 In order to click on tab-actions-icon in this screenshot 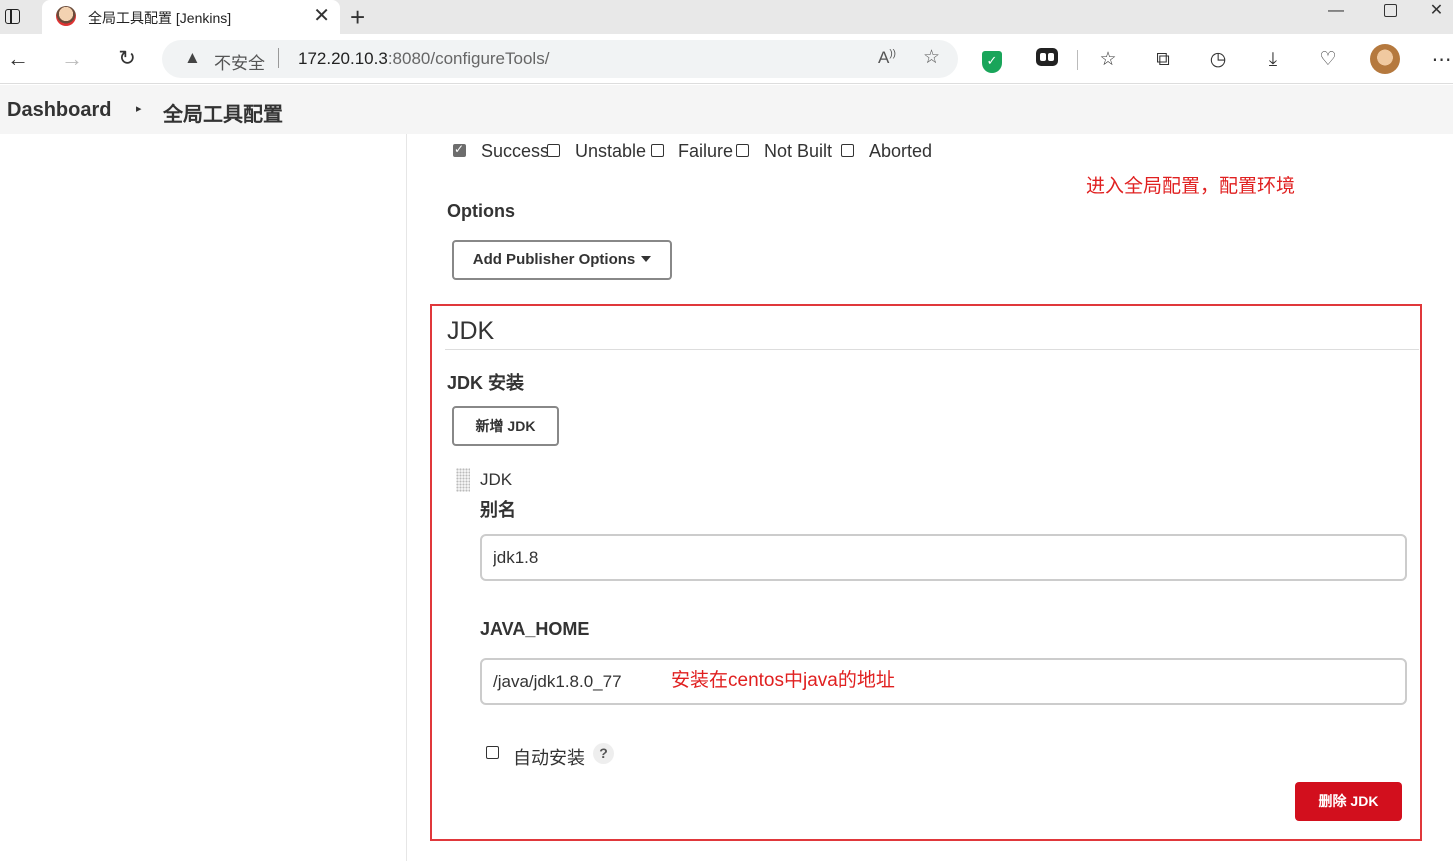, I will do `click(13, 17)`.